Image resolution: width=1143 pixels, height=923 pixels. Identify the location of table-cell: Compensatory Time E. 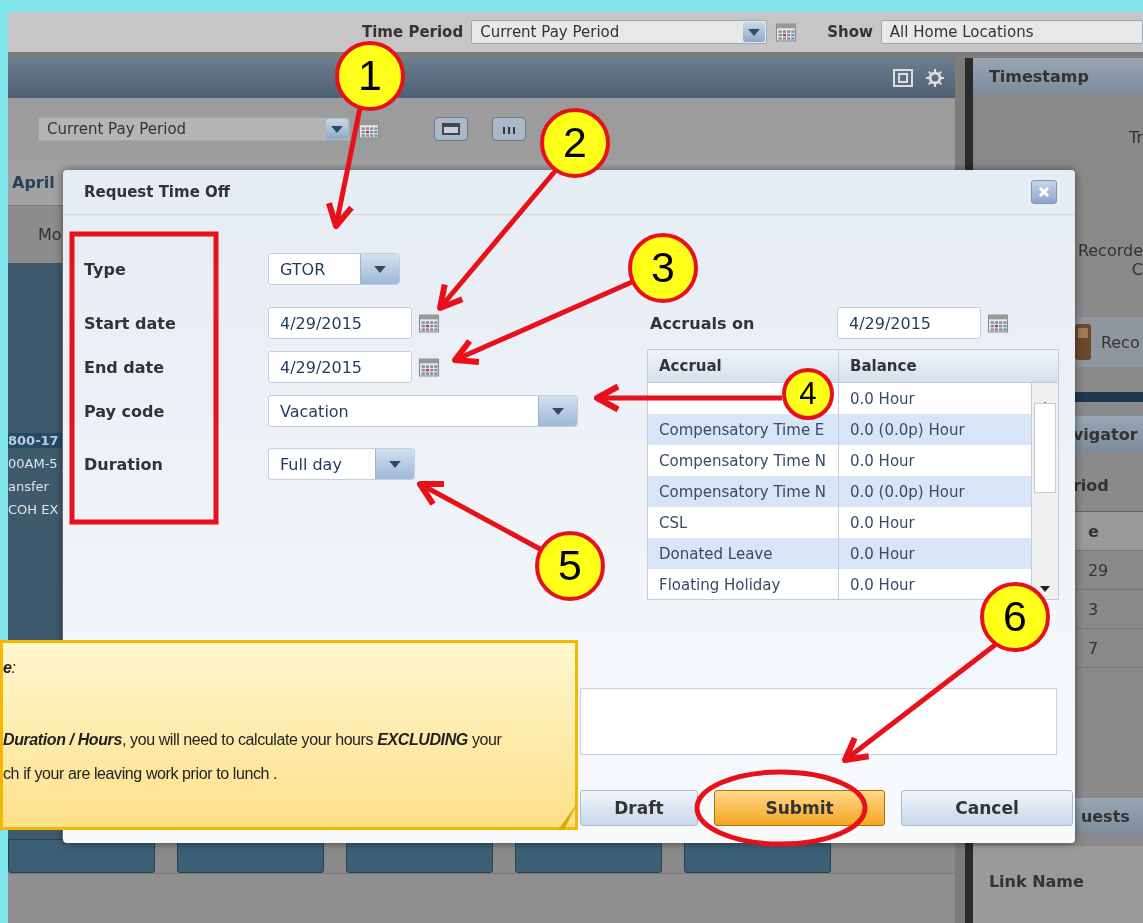
(742, 429).